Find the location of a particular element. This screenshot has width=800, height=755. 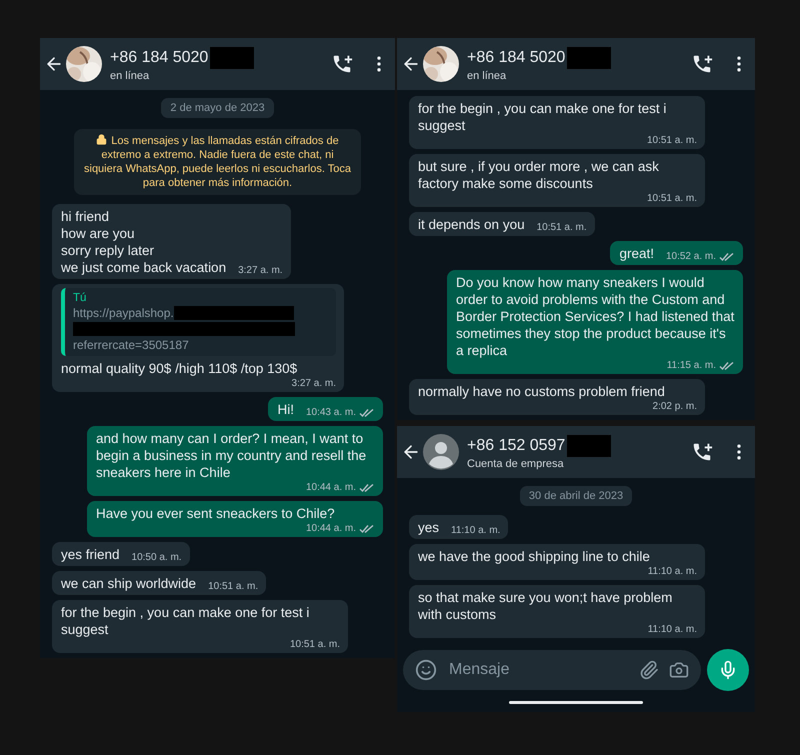

message-text: and how many can I order? I mean, I want to begin a business in my country and resell the sneakers here in Chile is located at coordinates (232, 455).